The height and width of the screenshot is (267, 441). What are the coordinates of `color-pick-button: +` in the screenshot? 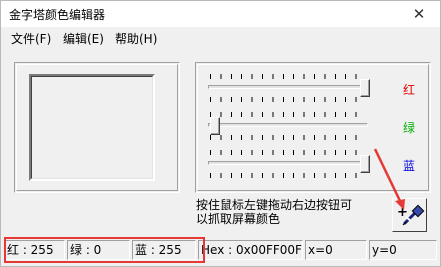 It's located at (409, 215).